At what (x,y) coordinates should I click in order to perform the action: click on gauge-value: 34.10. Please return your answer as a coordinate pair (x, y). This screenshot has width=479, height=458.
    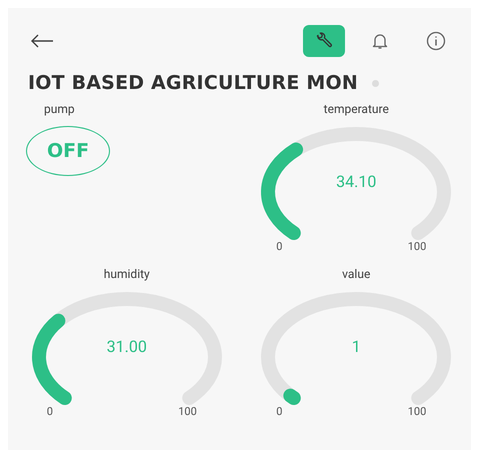
    Looking at the image, I should click on (356, 181).